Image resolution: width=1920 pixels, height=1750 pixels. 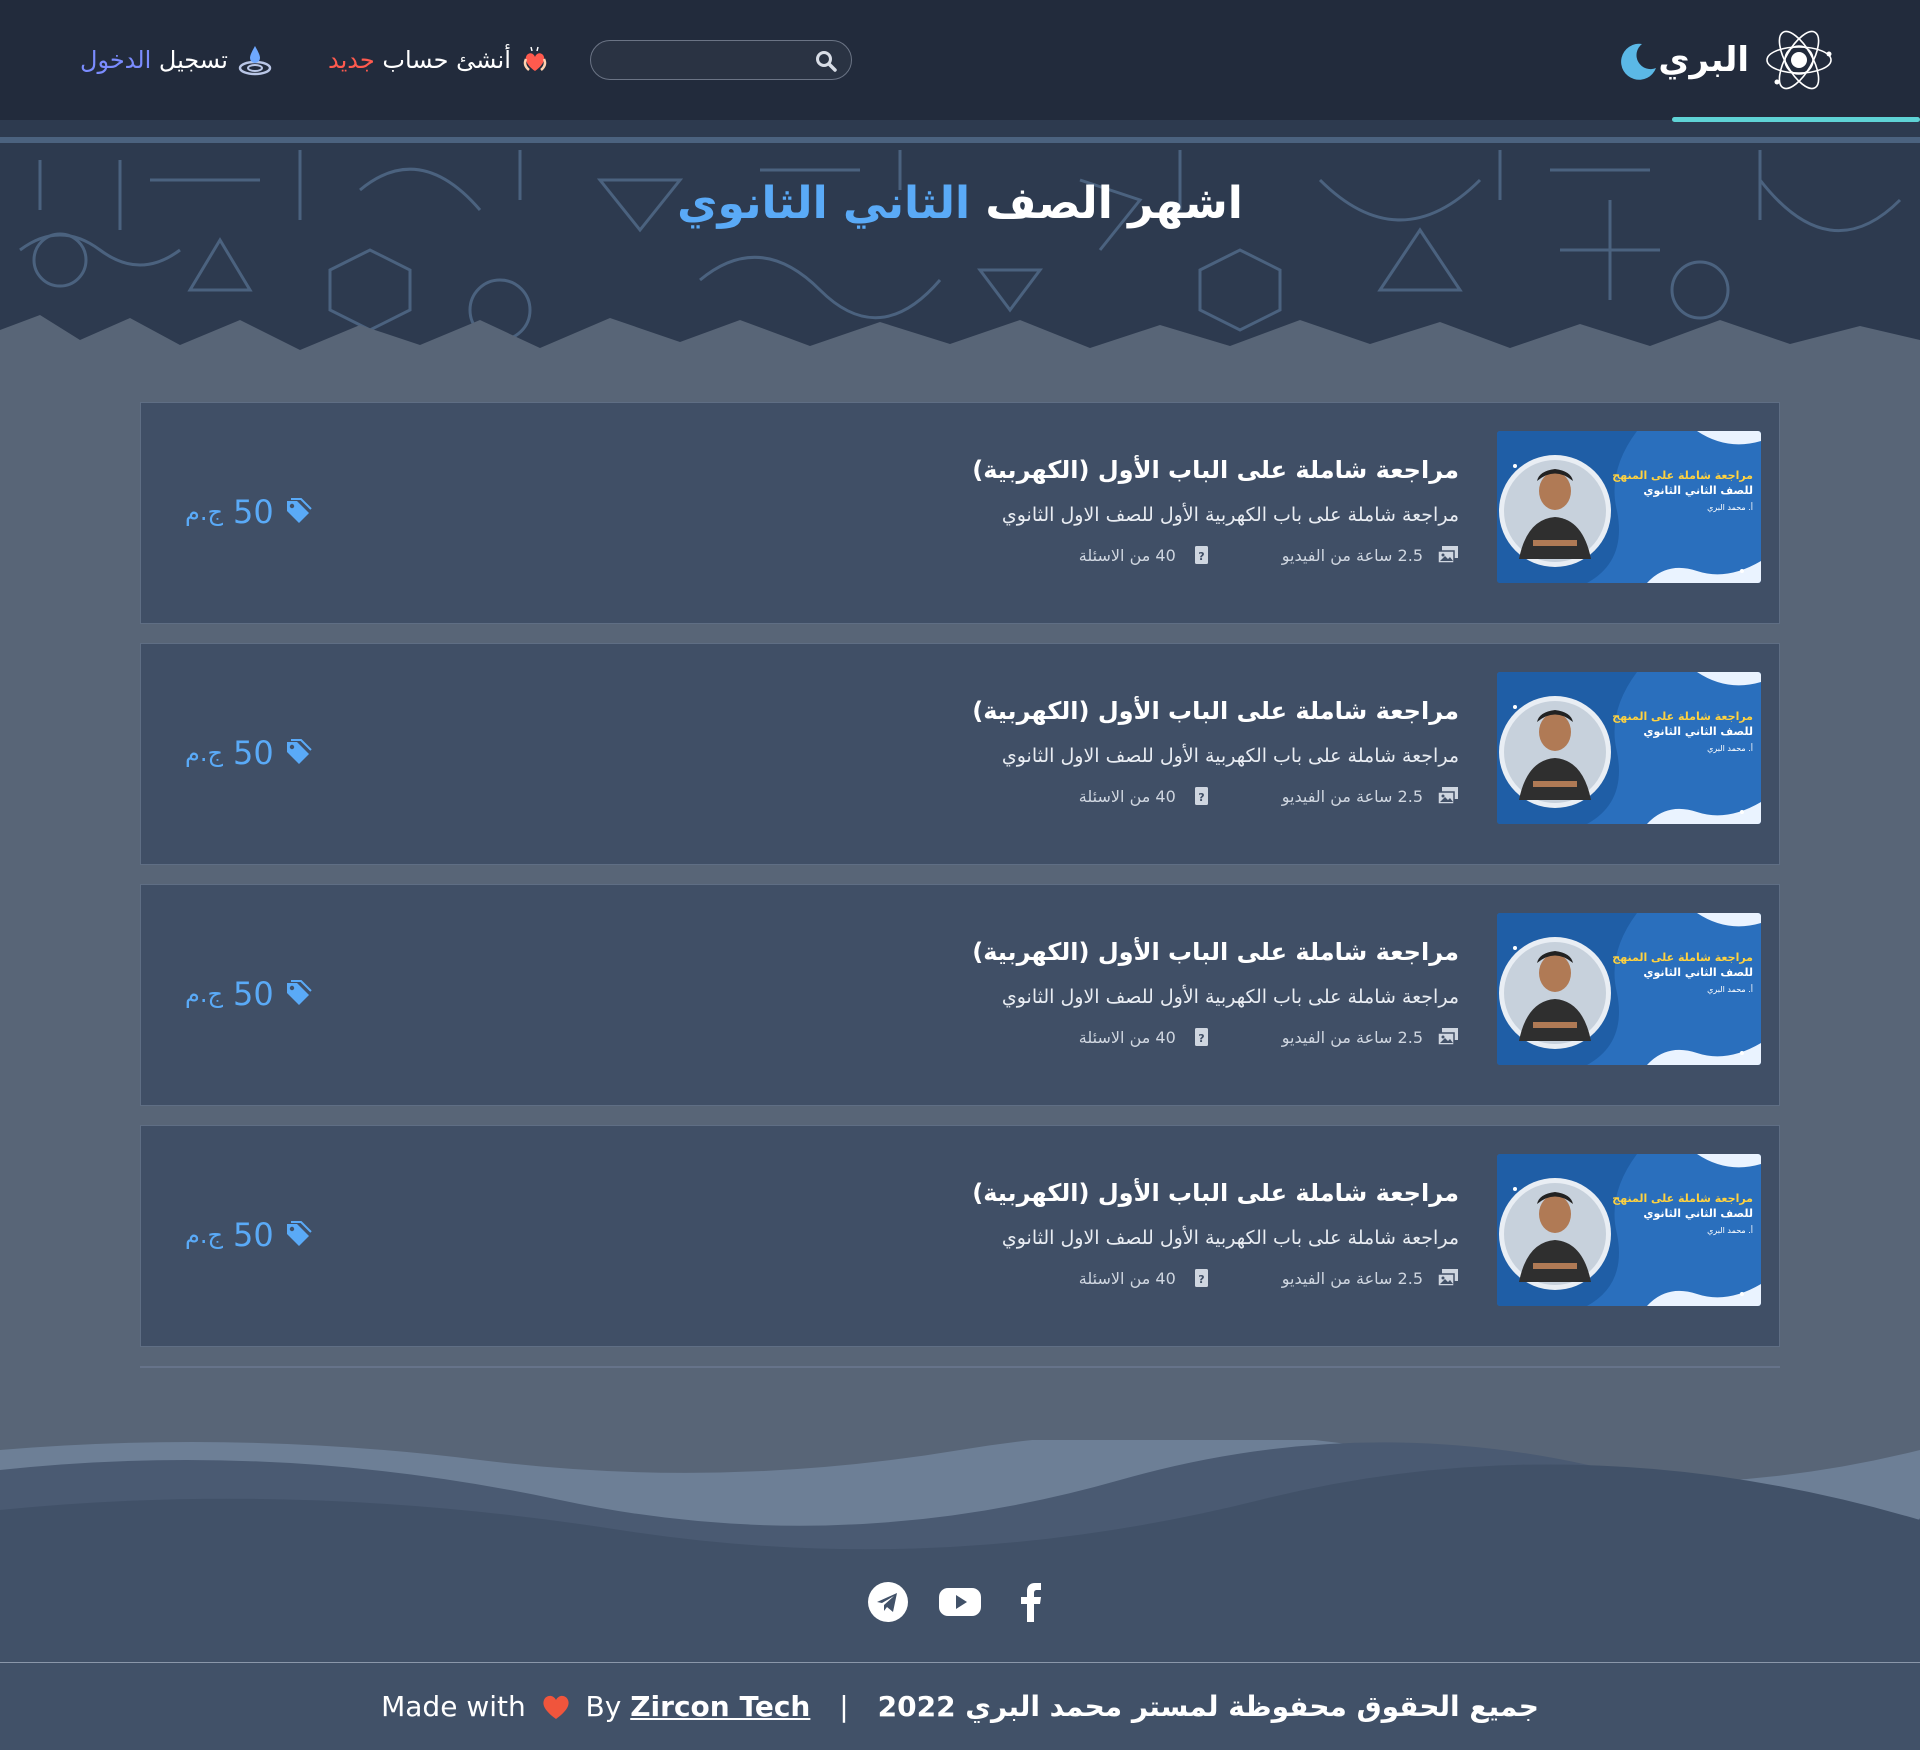 I want to click on heart-hands-icon, so click(x=535, y=58).